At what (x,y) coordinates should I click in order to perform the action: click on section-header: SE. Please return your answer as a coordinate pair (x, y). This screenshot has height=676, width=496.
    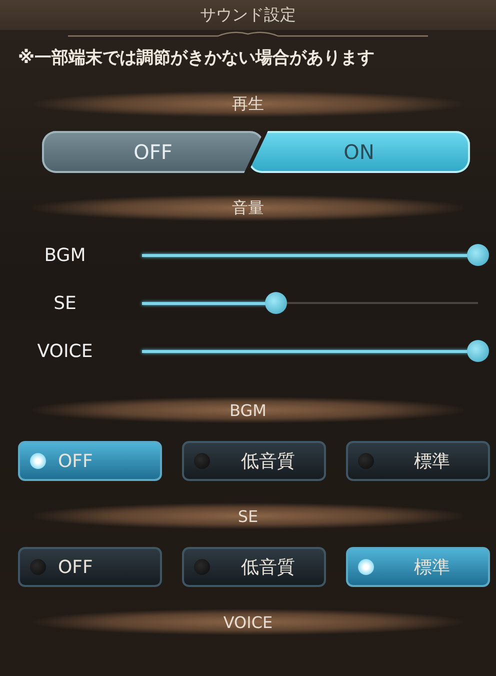
    Looking at the image, I should click on (248, 516).